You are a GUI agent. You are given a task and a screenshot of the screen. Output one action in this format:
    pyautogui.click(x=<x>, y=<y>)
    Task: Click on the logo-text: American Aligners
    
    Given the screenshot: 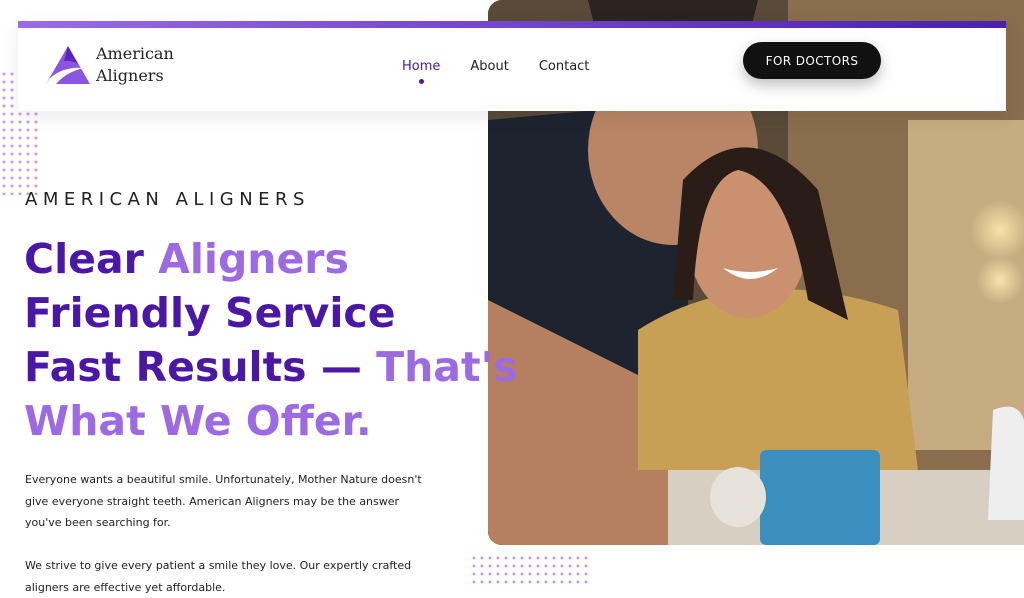 What is the action you would take?
    pyautogui.click(x=135, y=65)
    